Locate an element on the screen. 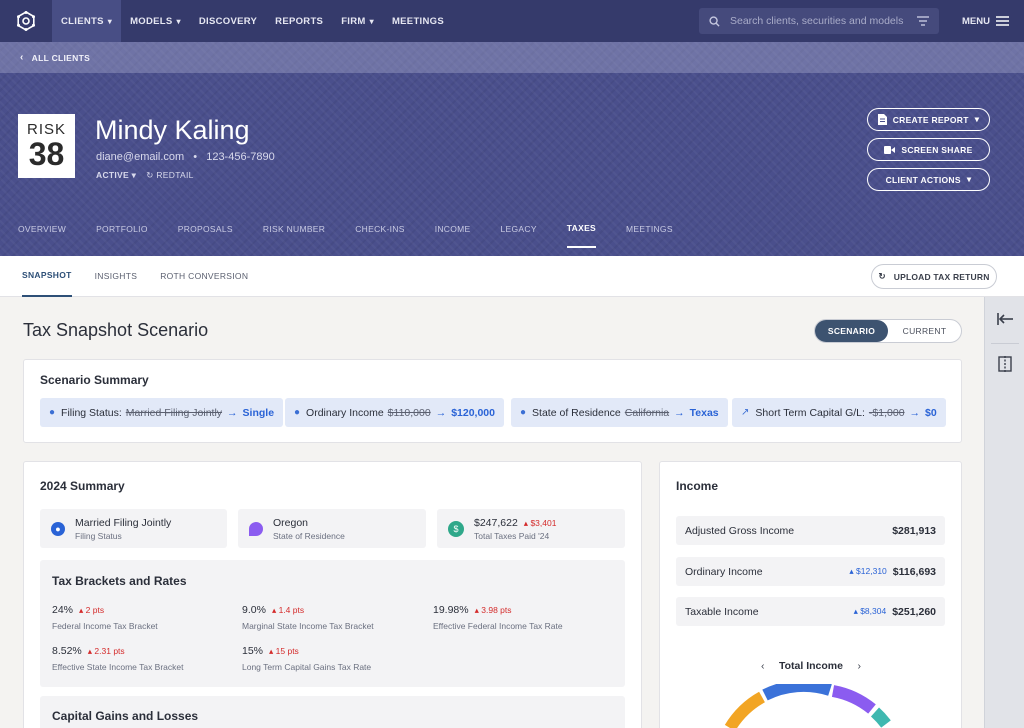  tax-brackets-title: Tax Brackets and Rates is located at coordinates (119, 581).